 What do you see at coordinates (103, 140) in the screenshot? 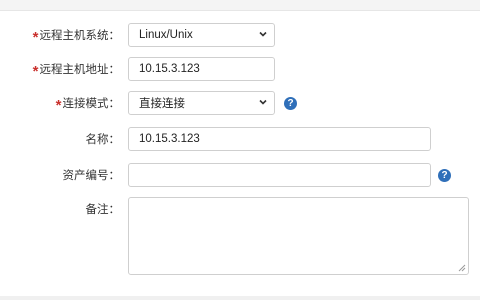
I see `name-label: 名称：` at bounding box center [103, 140].